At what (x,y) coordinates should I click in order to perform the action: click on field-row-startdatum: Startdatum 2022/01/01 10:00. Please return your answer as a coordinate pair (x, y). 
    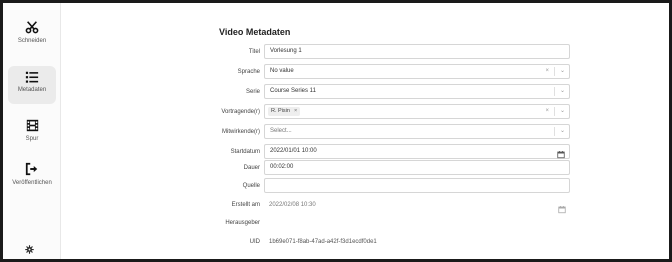
    Looking at the image, I should click on (386, 152).